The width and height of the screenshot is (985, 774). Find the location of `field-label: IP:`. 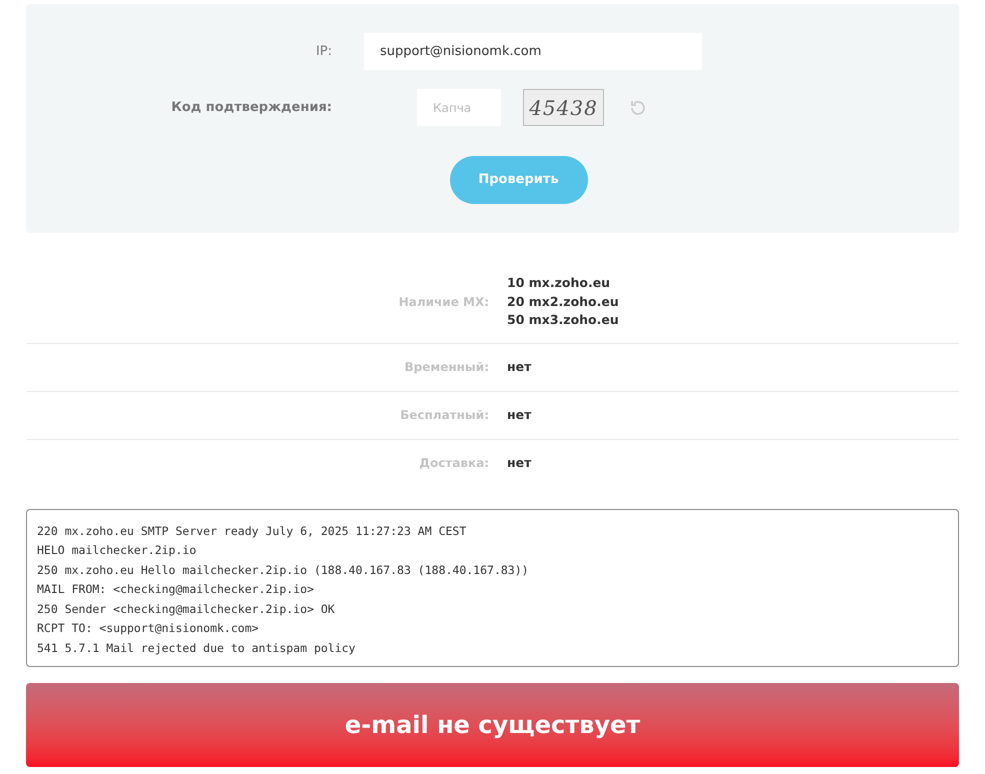

field-label: IP: is located at coordinates (323, 51).